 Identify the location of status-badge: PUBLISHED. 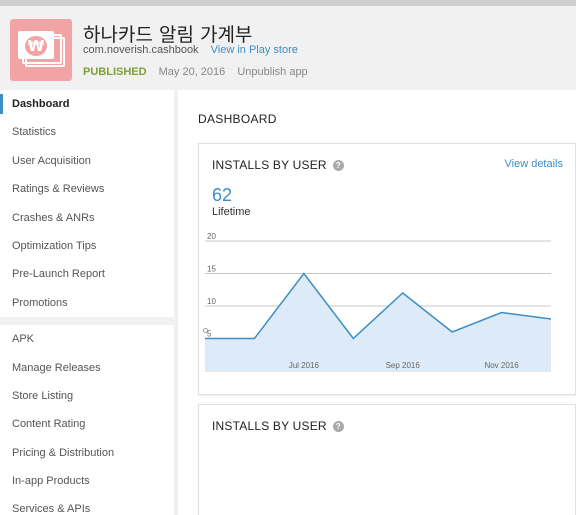
(115, 72).